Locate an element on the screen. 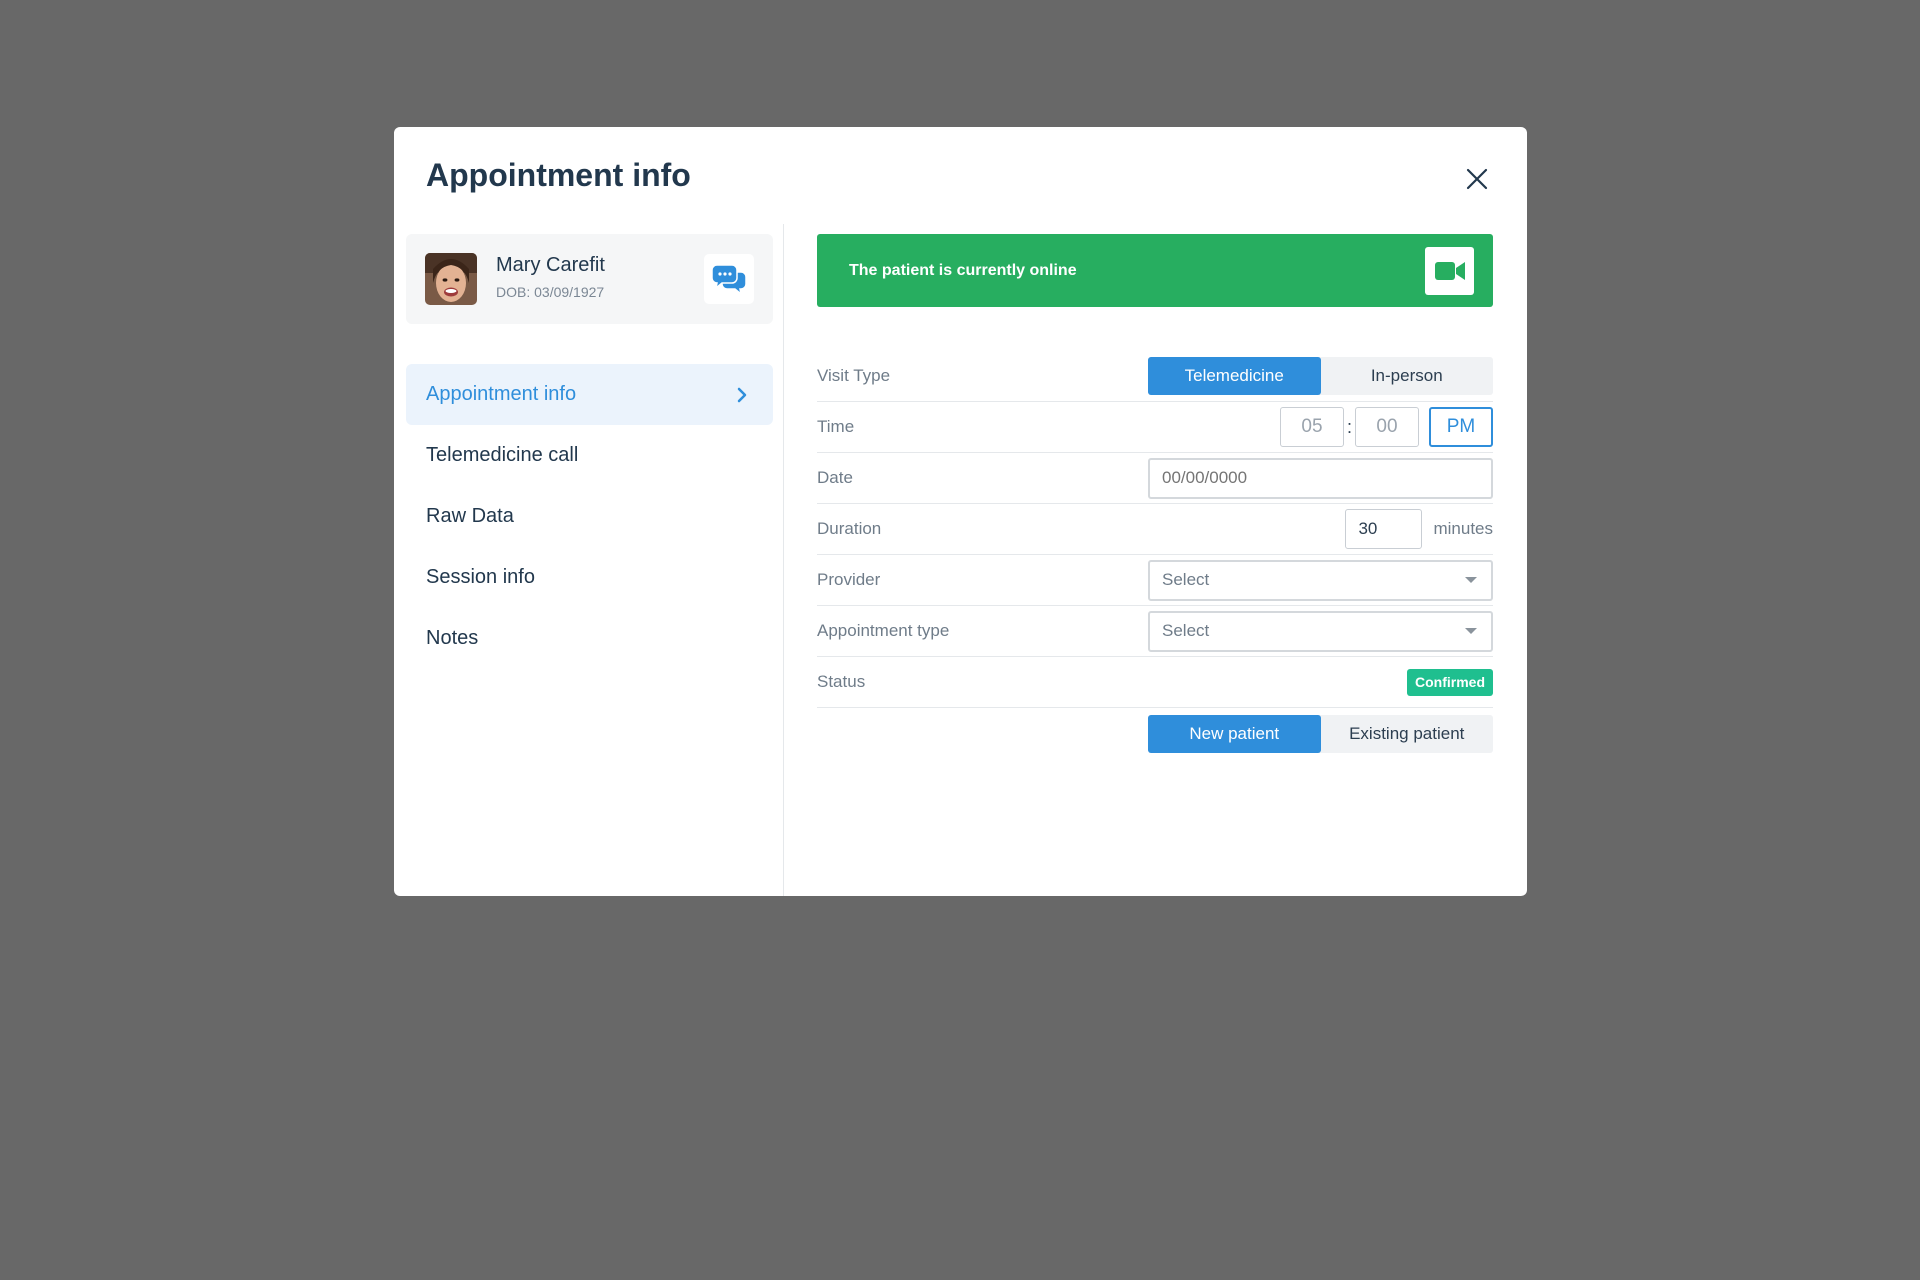 The width and height of the screenshot is (1920, 1280). patient-kind-row: New patient Existing patient is located at coordinates (1155, 733).